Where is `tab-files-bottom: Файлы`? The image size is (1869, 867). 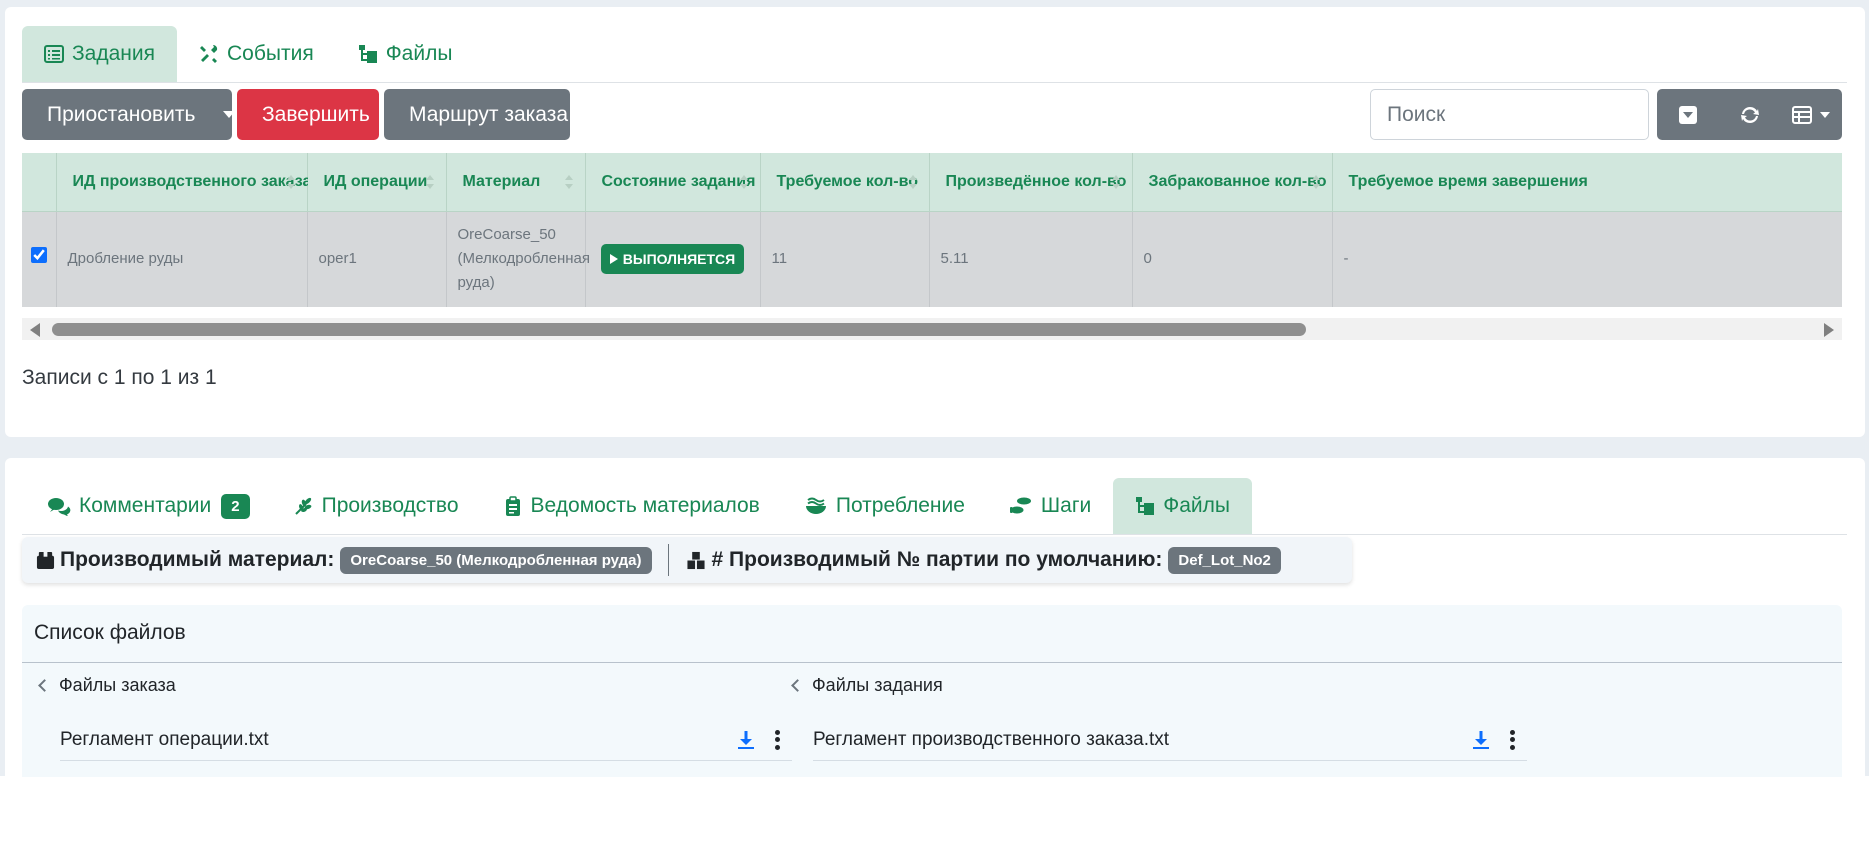 tab-files-bottom: Файлы is located at coordinates (1182, 506).